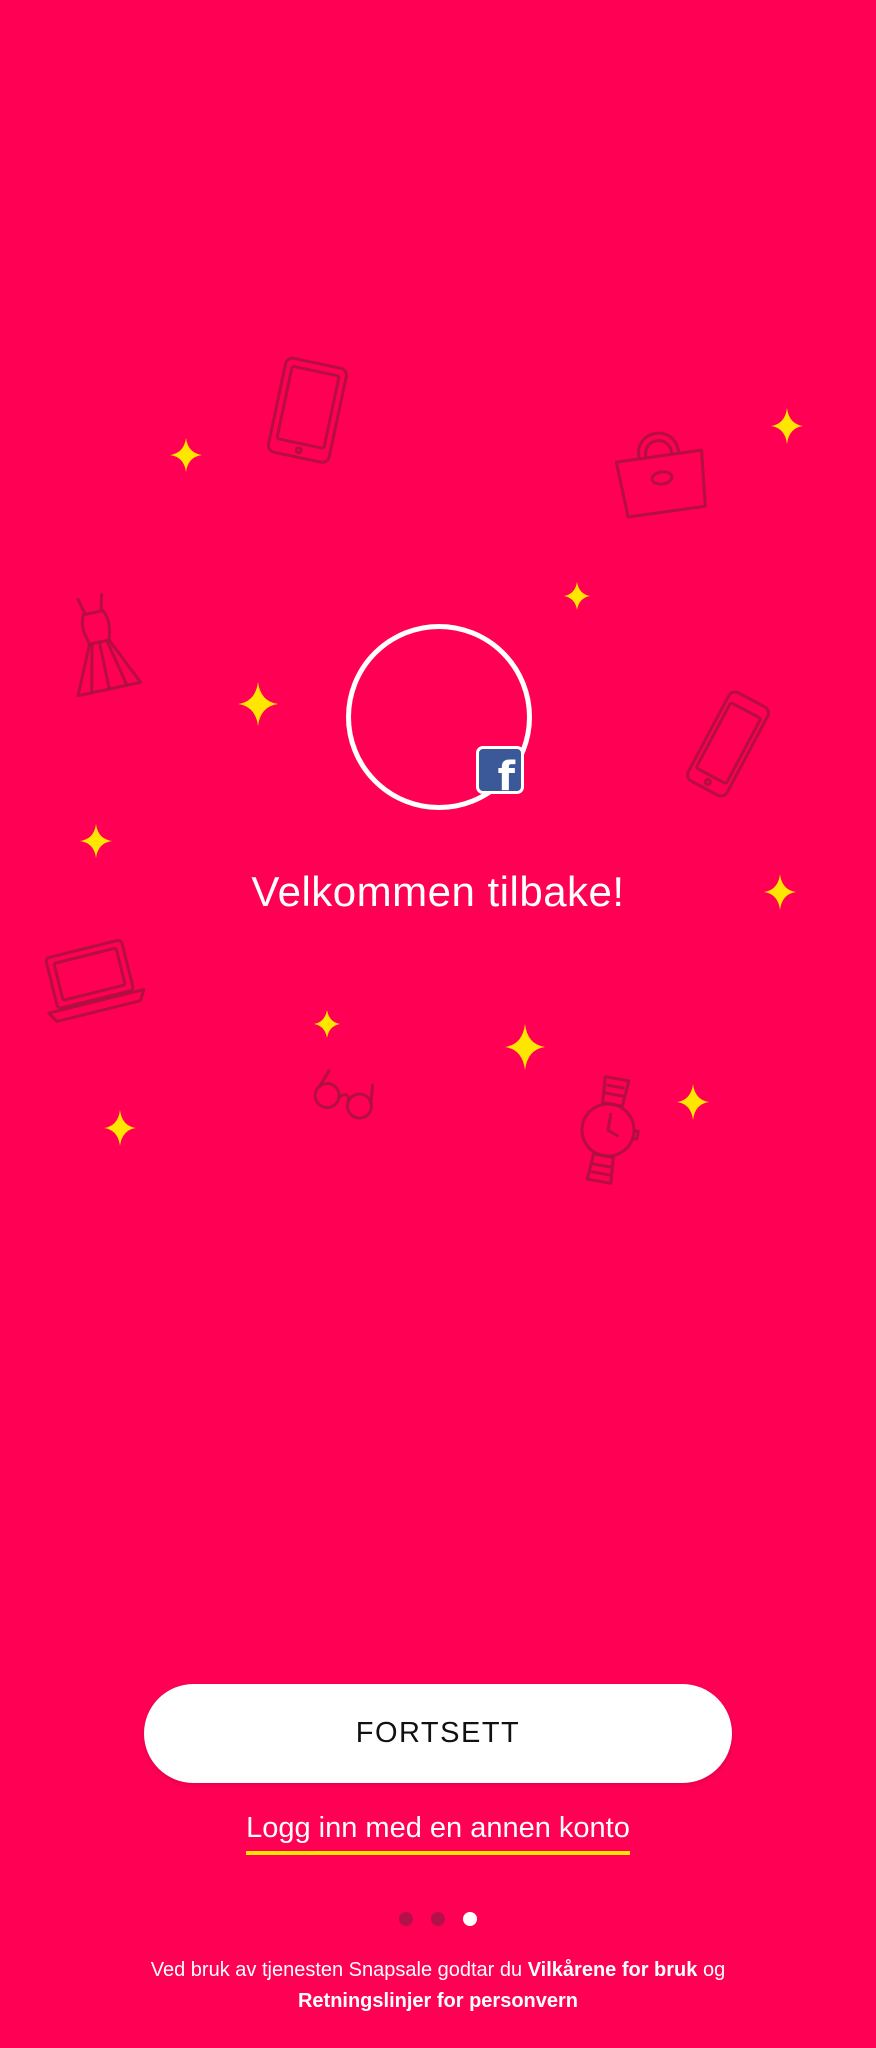 This screenshot has height=2048, width=876. What do you see at coordinates (438, 1733) in the screenshot?
I see `continue-button: FORTSETT` at bounding box center [438, 1733].